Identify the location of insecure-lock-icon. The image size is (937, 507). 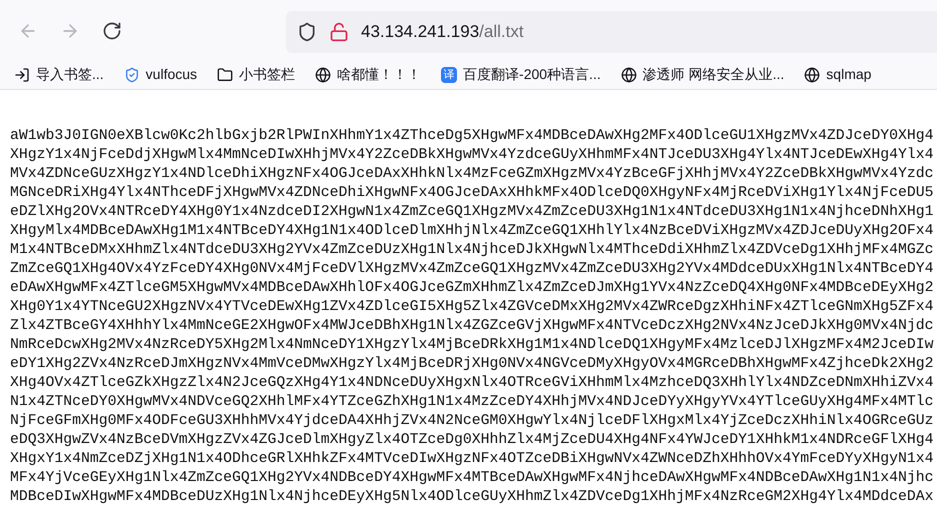
(339, 32).